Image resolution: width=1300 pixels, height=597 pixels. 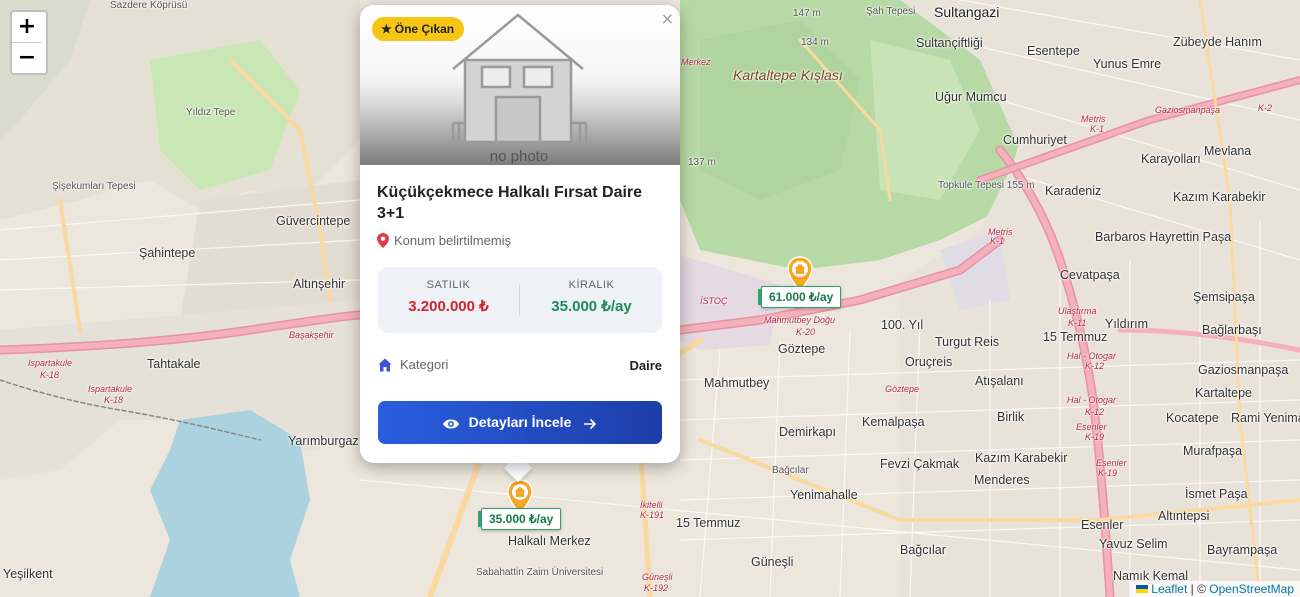 I want to click on location-text: Konum belirtilmemiş, so click(x=453, y=240).